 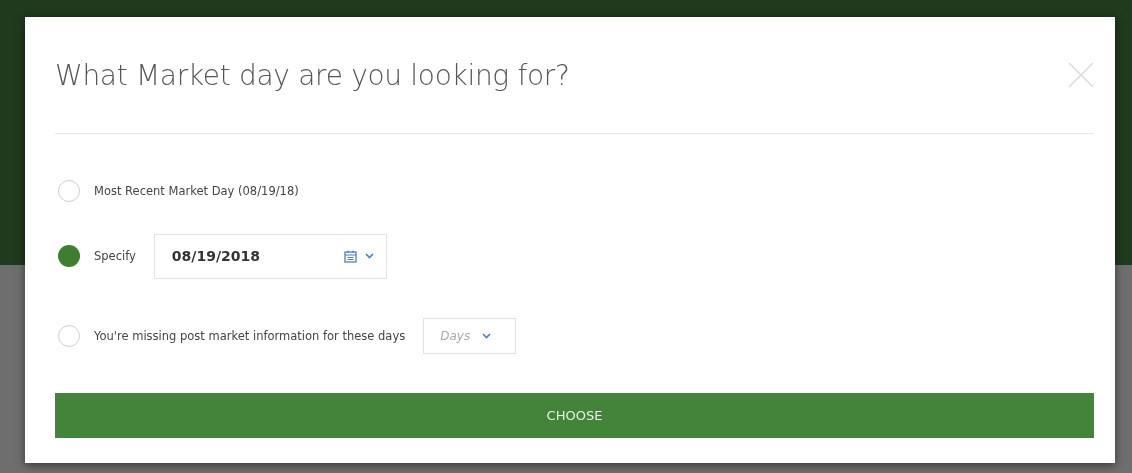 I want to click on option-label: Most Recent Market Day (08/19/18), so click(x=196, y=191).